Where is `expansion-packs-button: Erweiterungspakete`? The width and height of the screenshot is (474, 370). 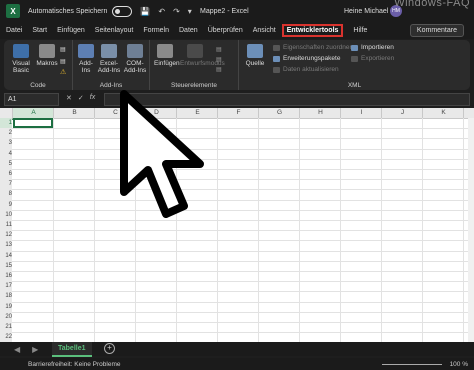
expansion-packs-button: Erweiterungspakete is located at coordinates (306, 58).